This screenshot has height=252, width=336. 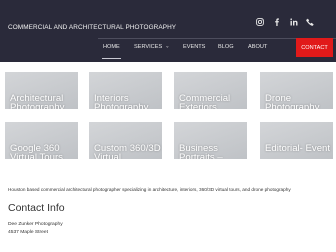 What do you see at coordinates (310, 22) in the screenshot?
I see `phone-icon` at bounding box center [310, 22].